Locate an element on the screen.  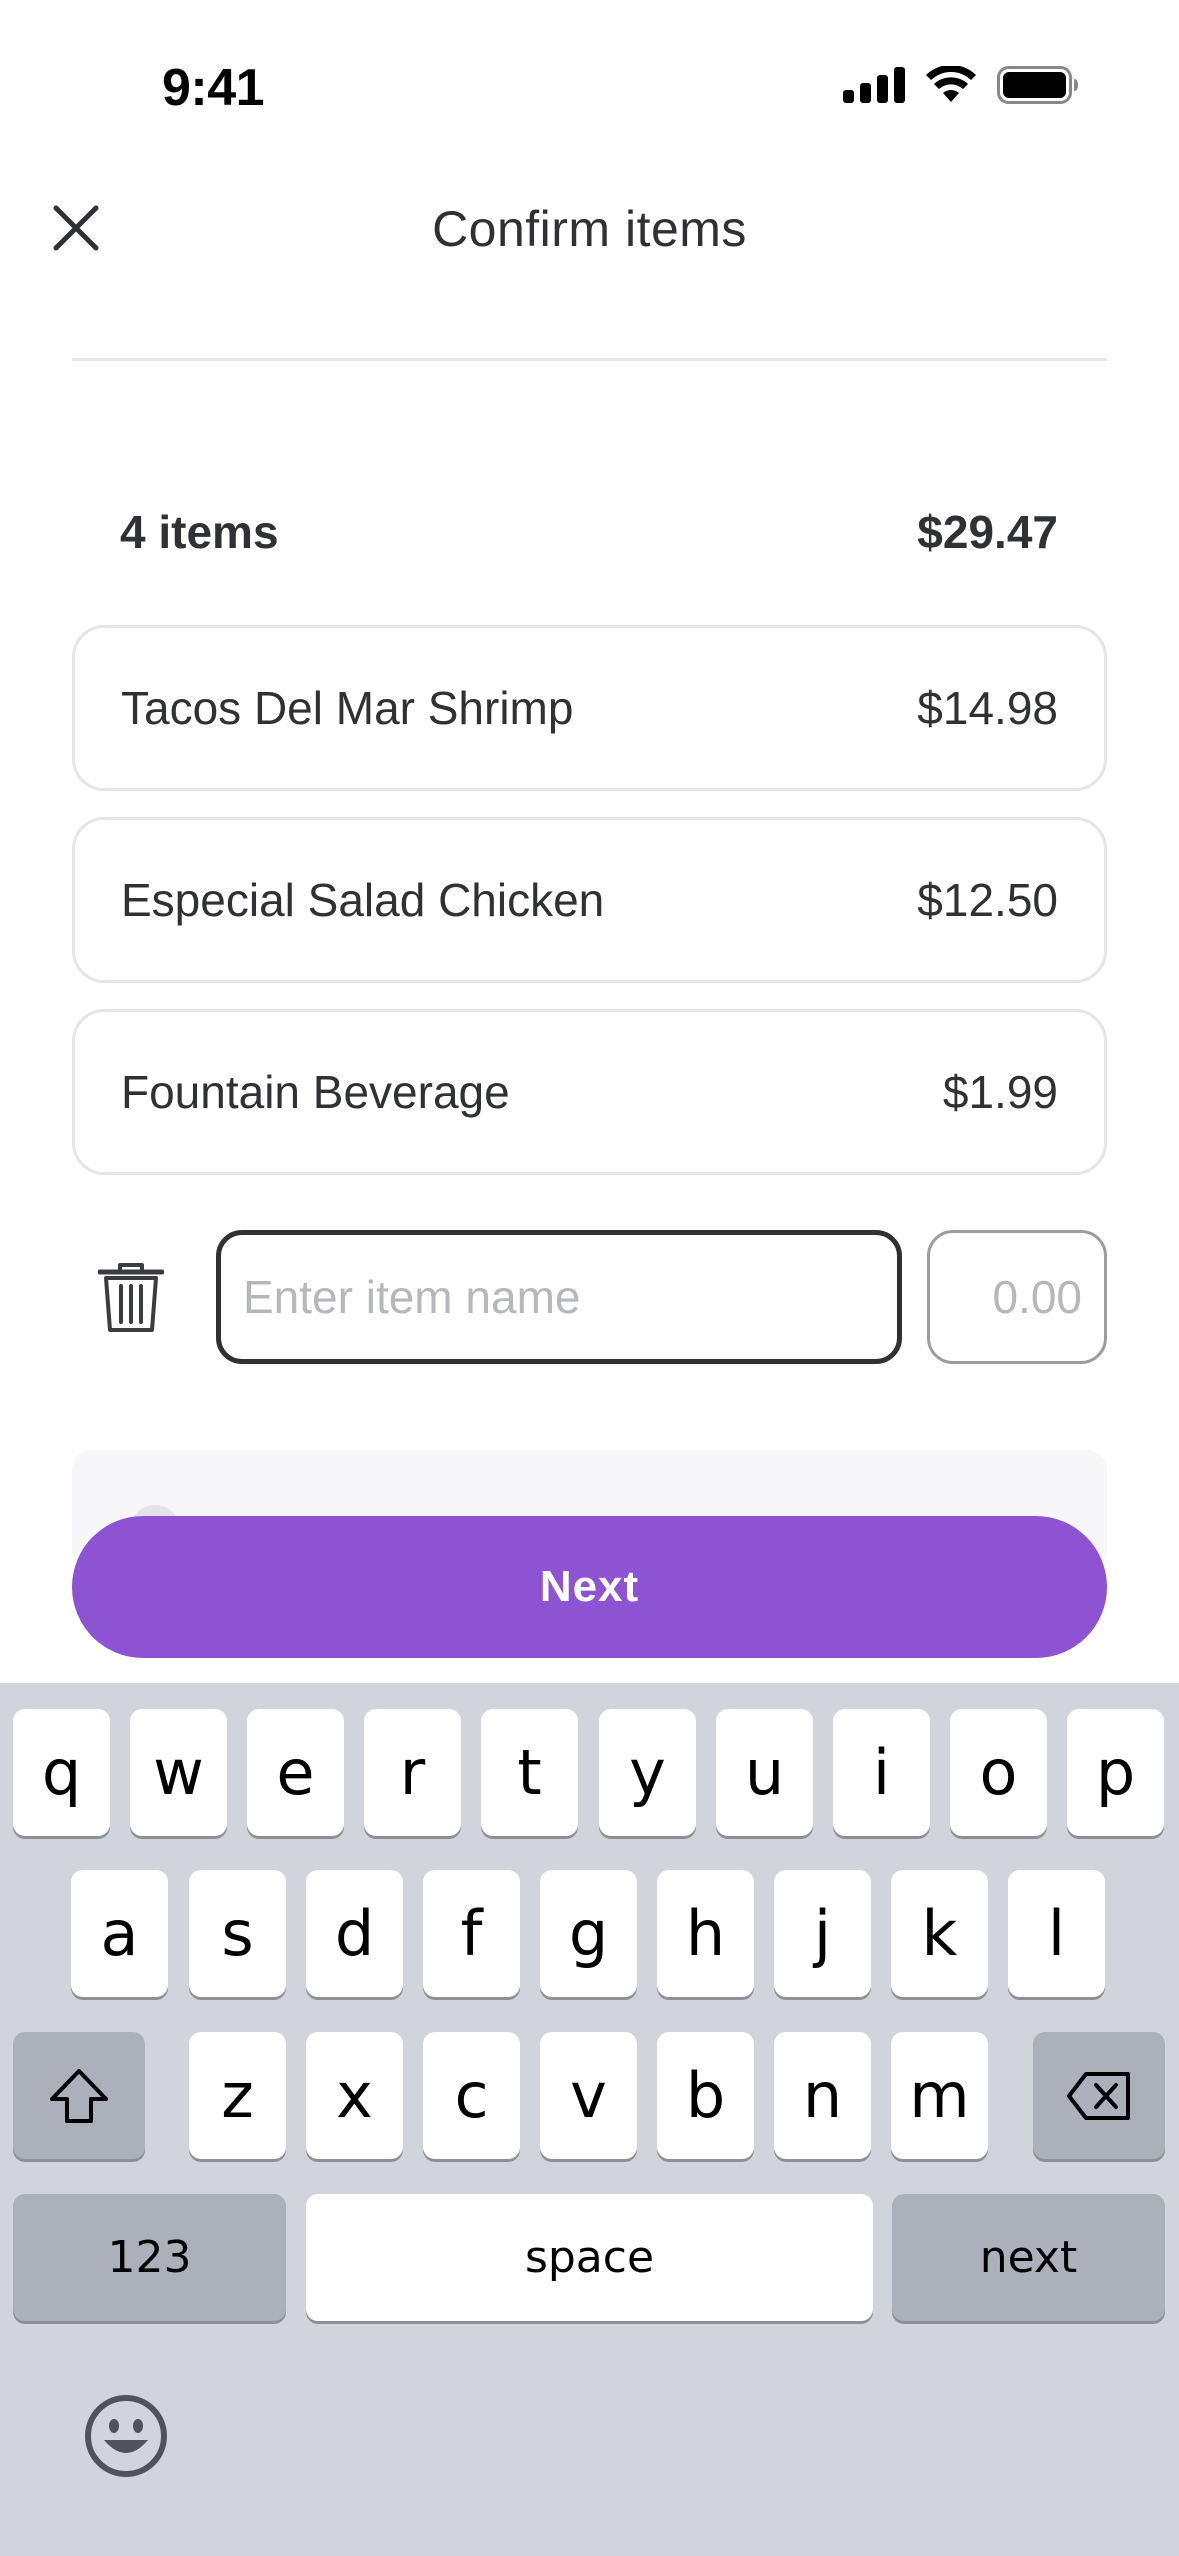
page-title: Confirm items is located at coordinates (589, 229).